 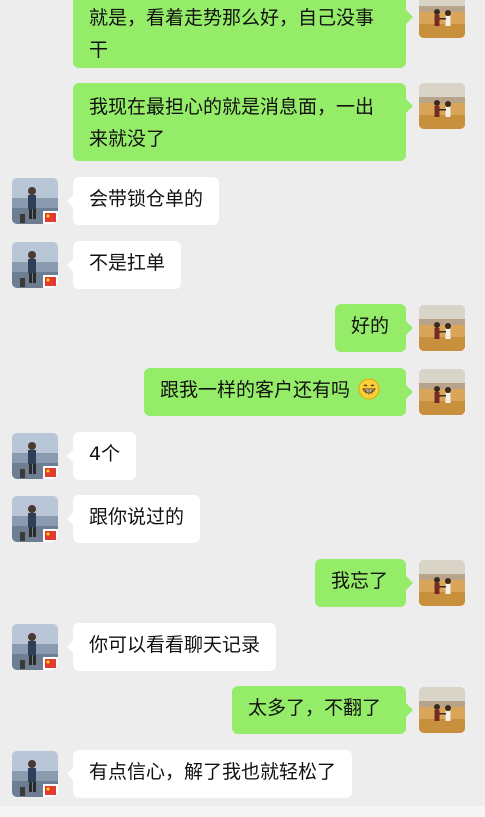 I want to click on message-bubble-received: 4个, so click(x=105, y=456).